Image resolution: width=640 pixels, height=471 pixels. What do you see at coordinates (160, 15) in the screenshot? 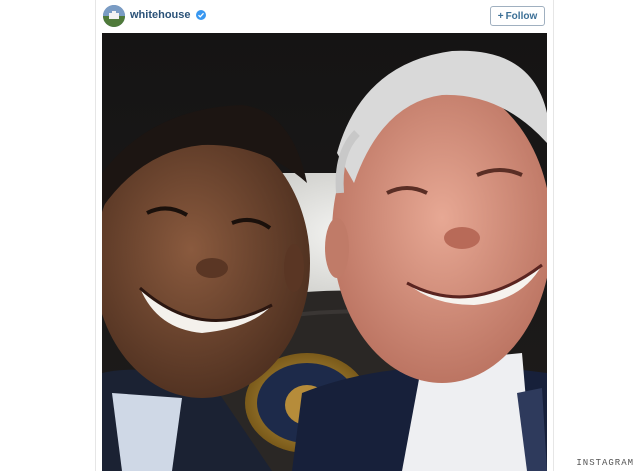
I see `username-link: whitehouse` at bounding box center [160, 15].